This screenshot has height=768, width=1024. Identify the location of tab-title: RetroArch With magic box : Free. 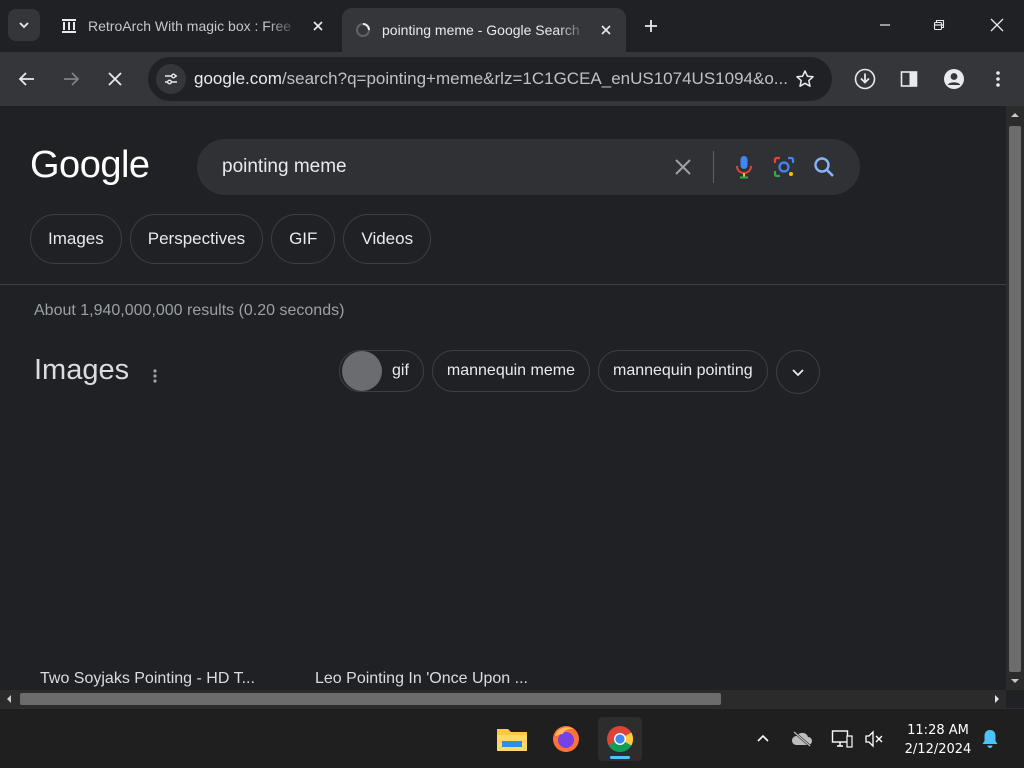
(190, 26).